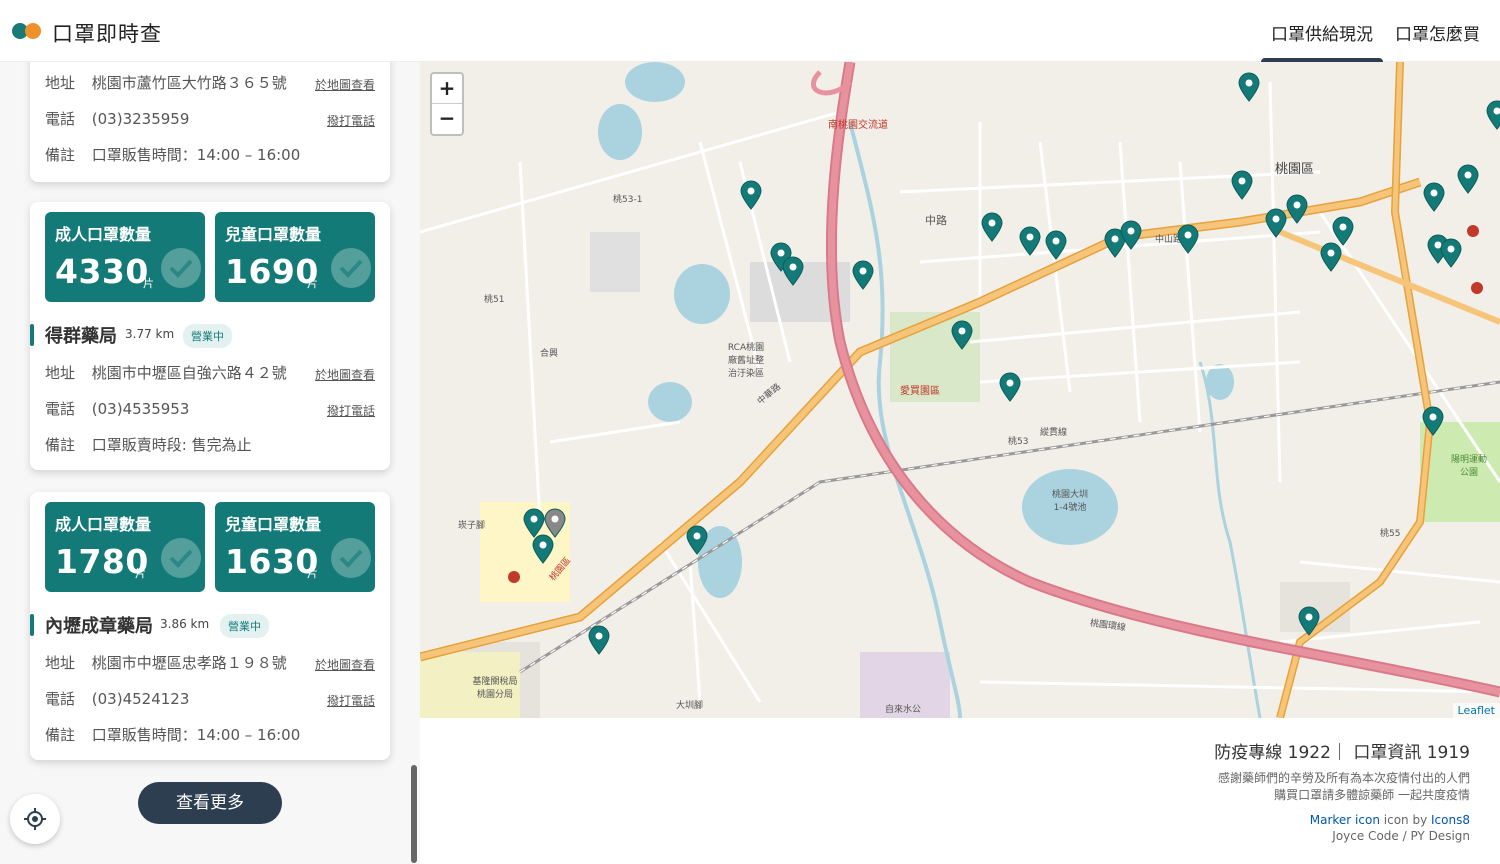 The width and height of the screenshot is (1500, 864). I want to click on zoom-in-button: +, so click(447, 89).